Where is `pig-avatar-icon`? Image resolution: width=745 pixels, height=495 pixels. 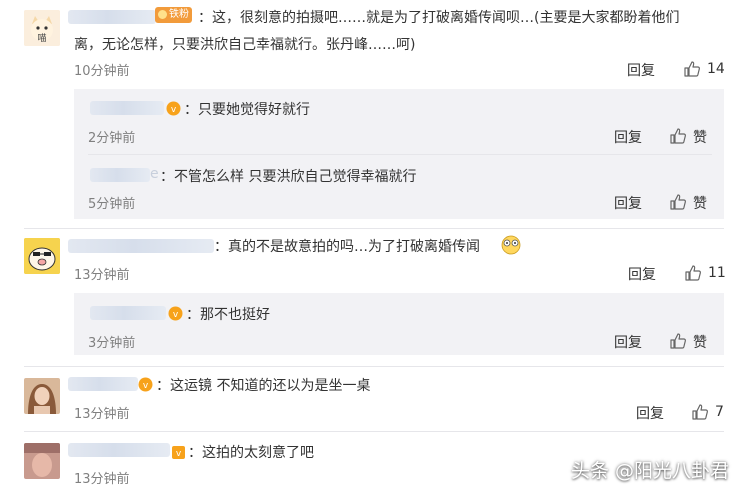 pig-avatar-icon is located at coordinates (42, 256).